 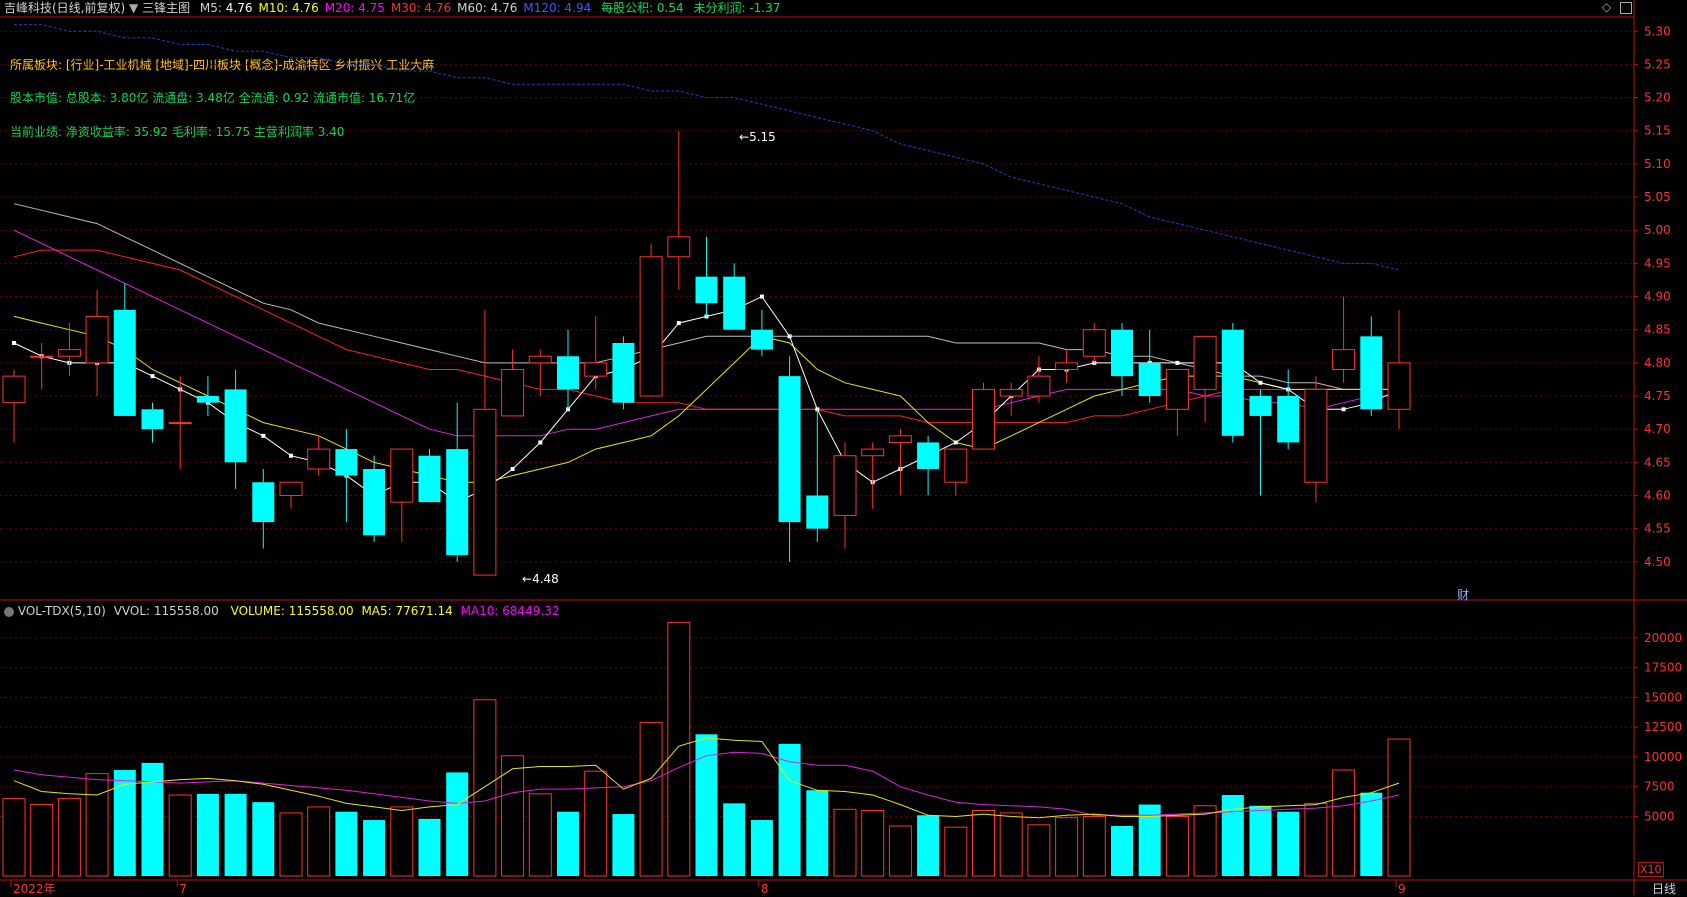 I want to click on price-tick-label: 5.25, so click(x=1657, y=64).